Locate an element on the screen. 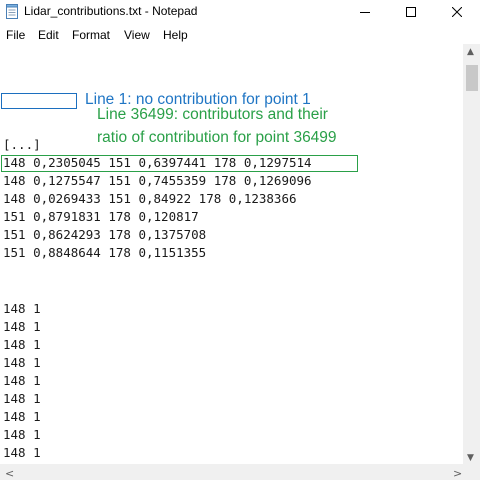 Image resolution: width=480 pixels, height=480 pixels. close-button is located at coordinates (457, 12).